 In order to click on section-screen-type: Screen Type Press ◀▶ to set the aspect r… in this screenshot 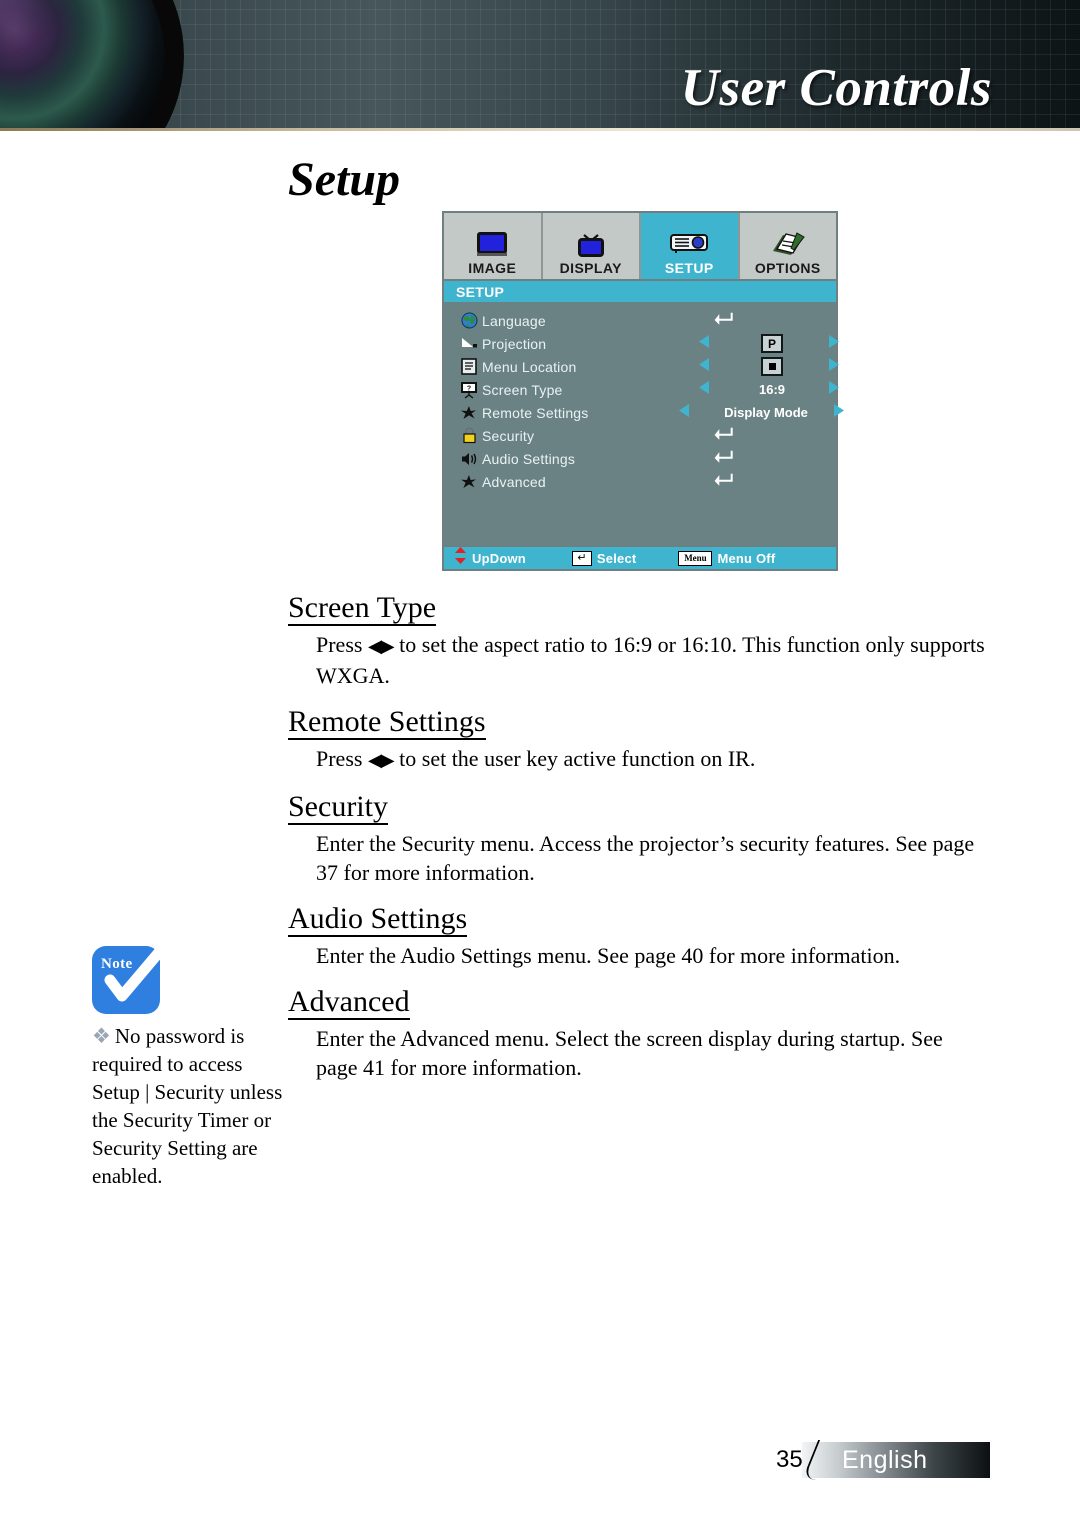, I will do `click(638, 641)`.